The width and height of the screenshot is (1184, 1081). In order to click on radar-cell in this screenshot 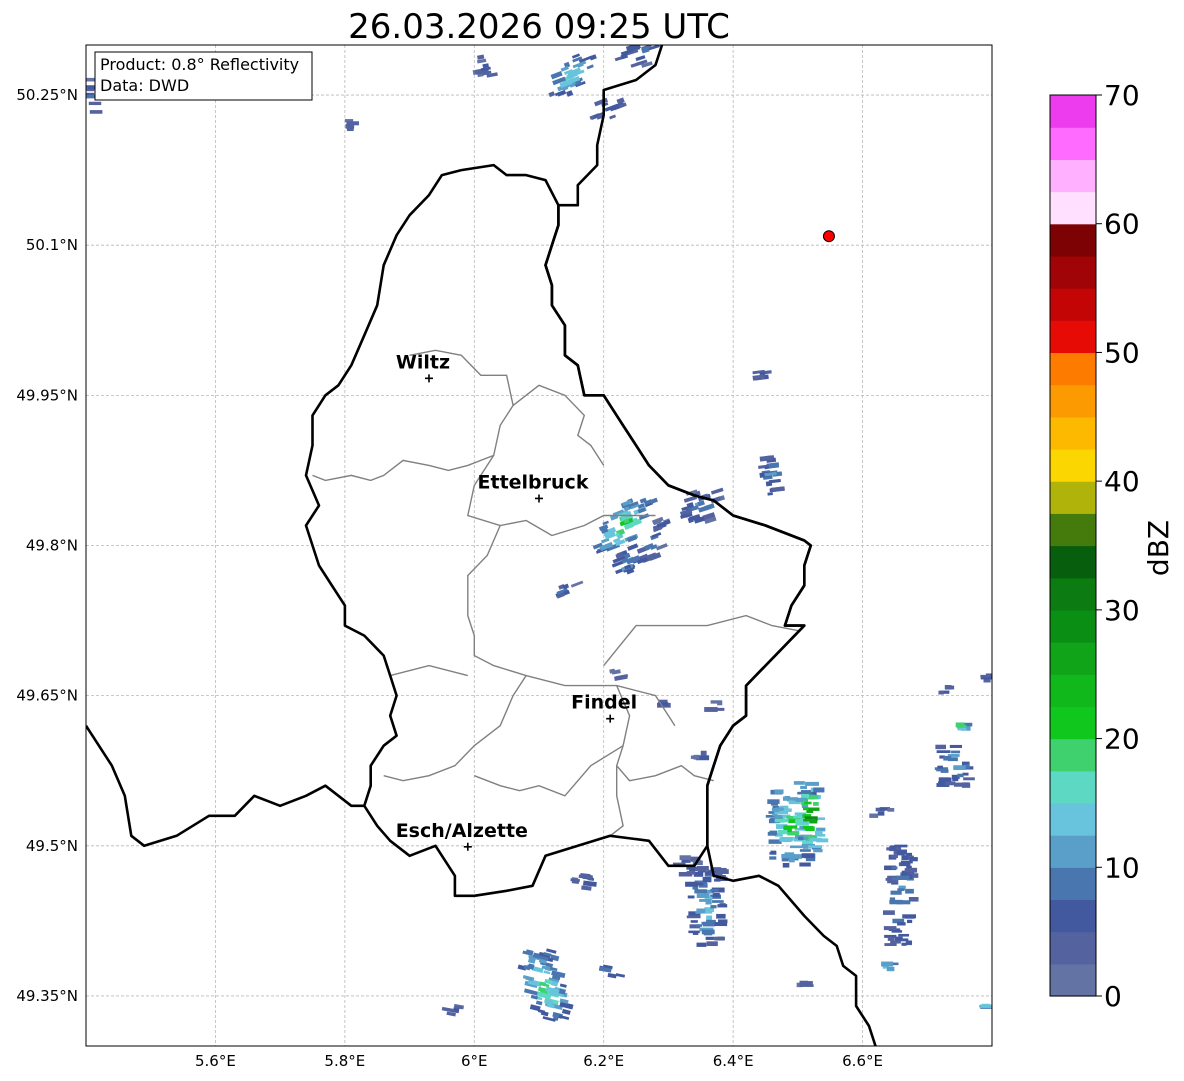, I will do `click(964, 726)`.